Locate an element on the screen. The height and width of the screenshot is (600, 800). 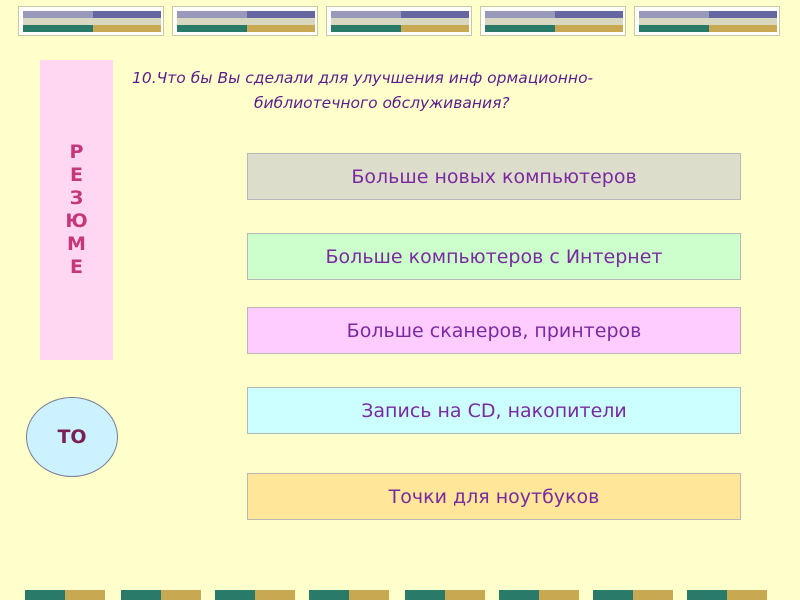
answer-option-5: Точки для ноутбуков is located at coordinates (494, 496).